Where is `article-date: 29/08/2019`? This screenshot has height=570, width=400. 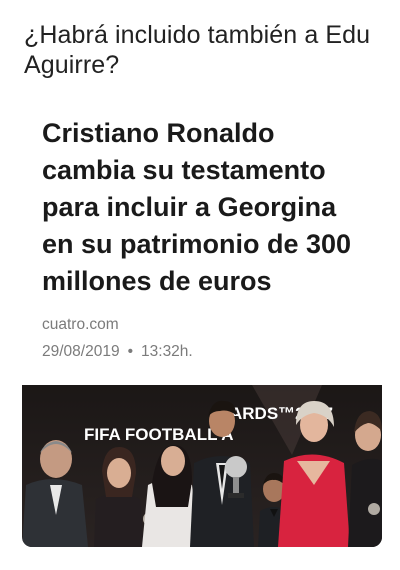
article-date: 29/08/2019 is located at coordinates (81, 351).